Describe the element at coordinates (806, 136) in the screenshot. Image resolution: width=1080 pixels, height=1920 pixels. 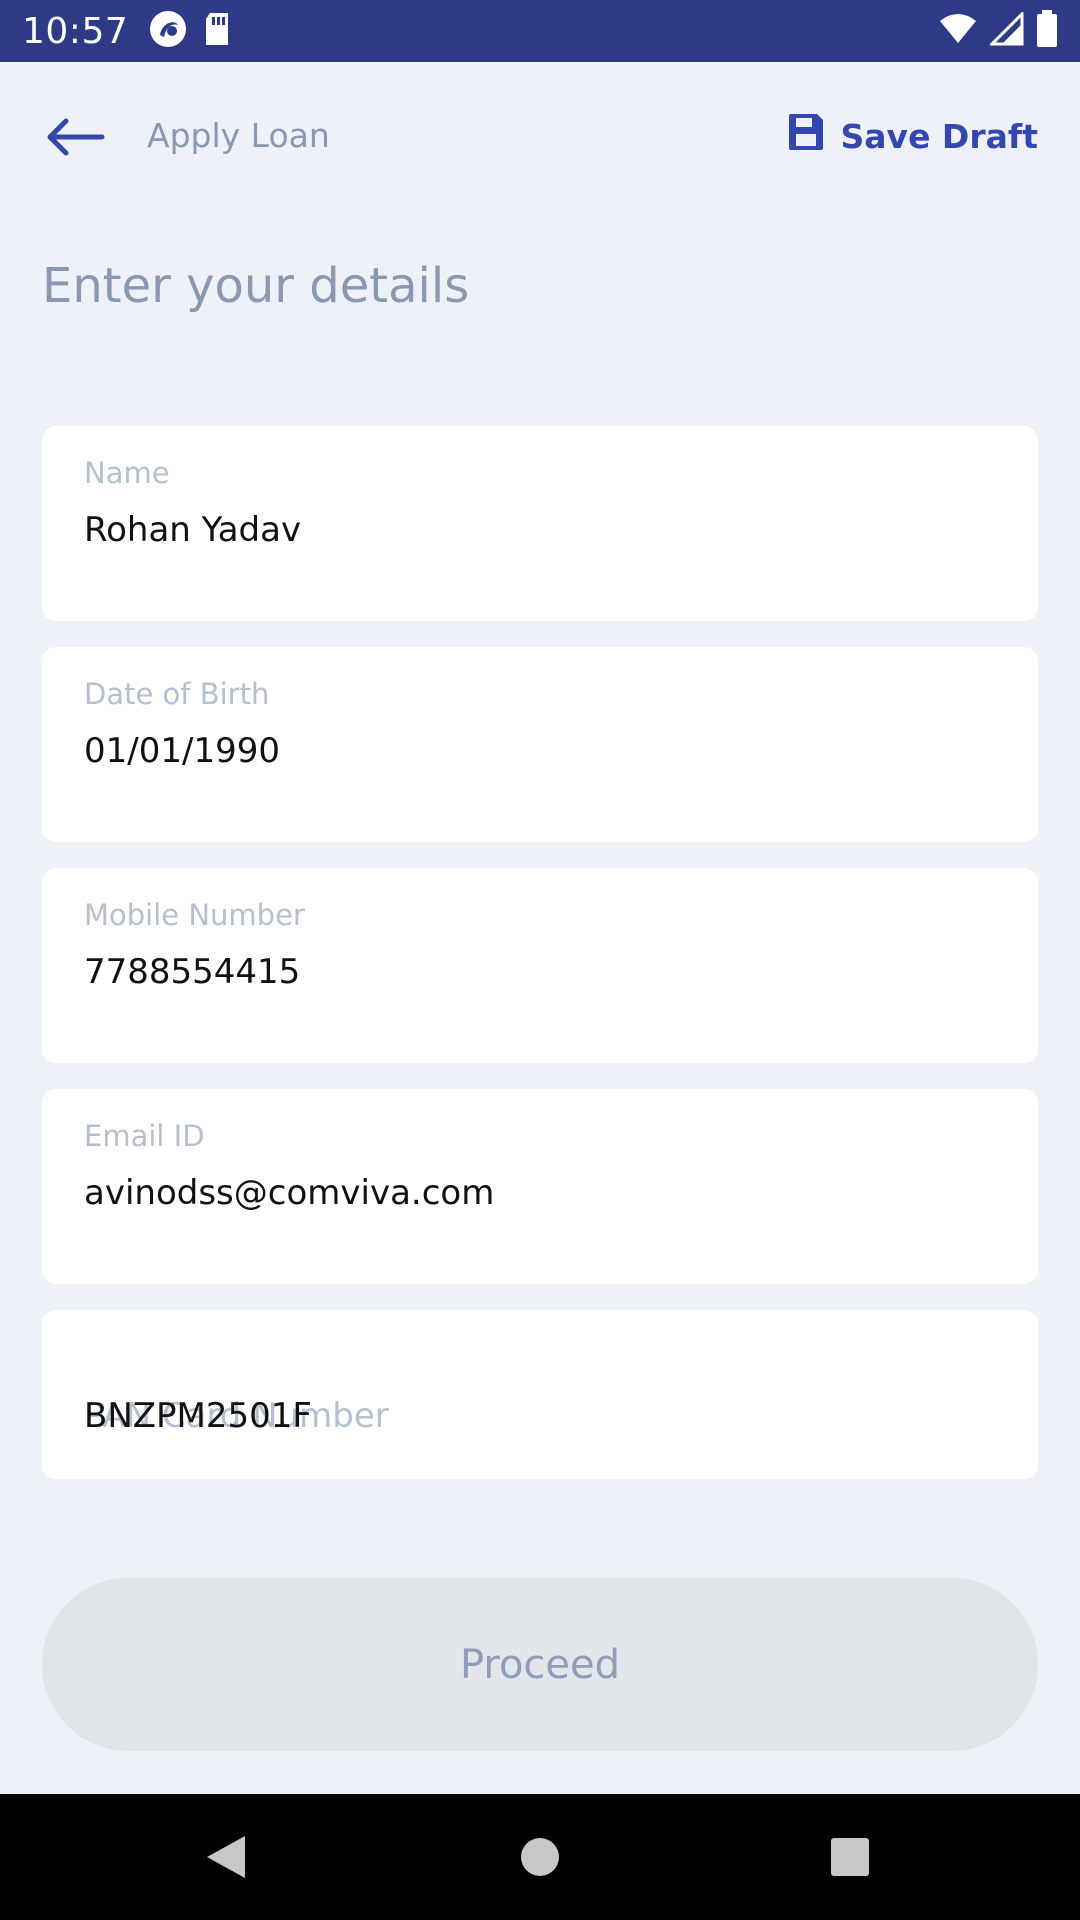
I see `floppy-disk-icon` at that location.